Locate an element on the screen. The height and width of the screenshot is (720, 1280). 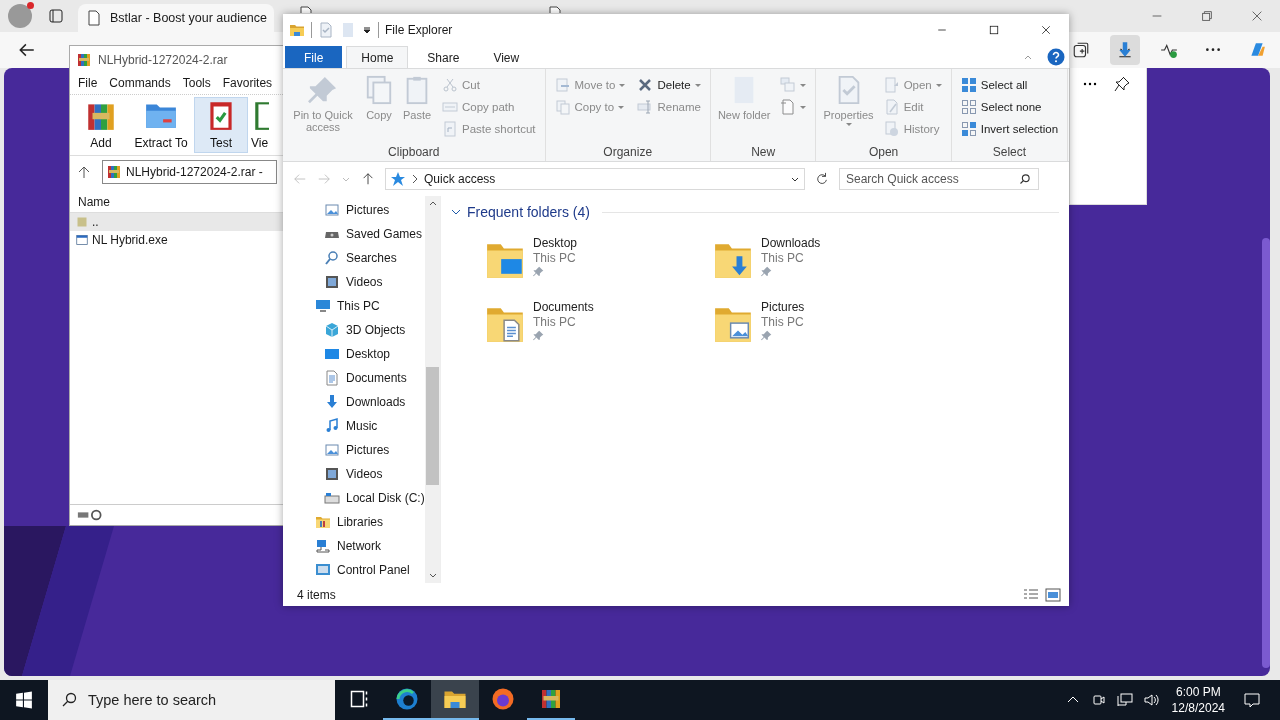
ribbon-tab: View is located at coordinates (506, 57).